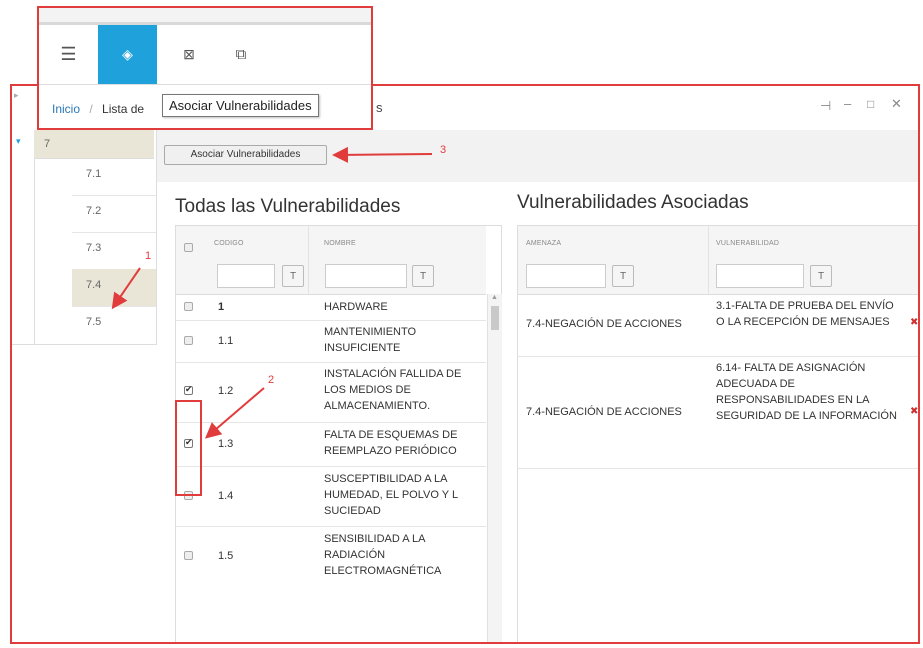 The width and height of the screenshot is (923, 648). Describe the element at coordinates (271, 380) in the screenshot. I see `annotation-number-2: 2` at that location.